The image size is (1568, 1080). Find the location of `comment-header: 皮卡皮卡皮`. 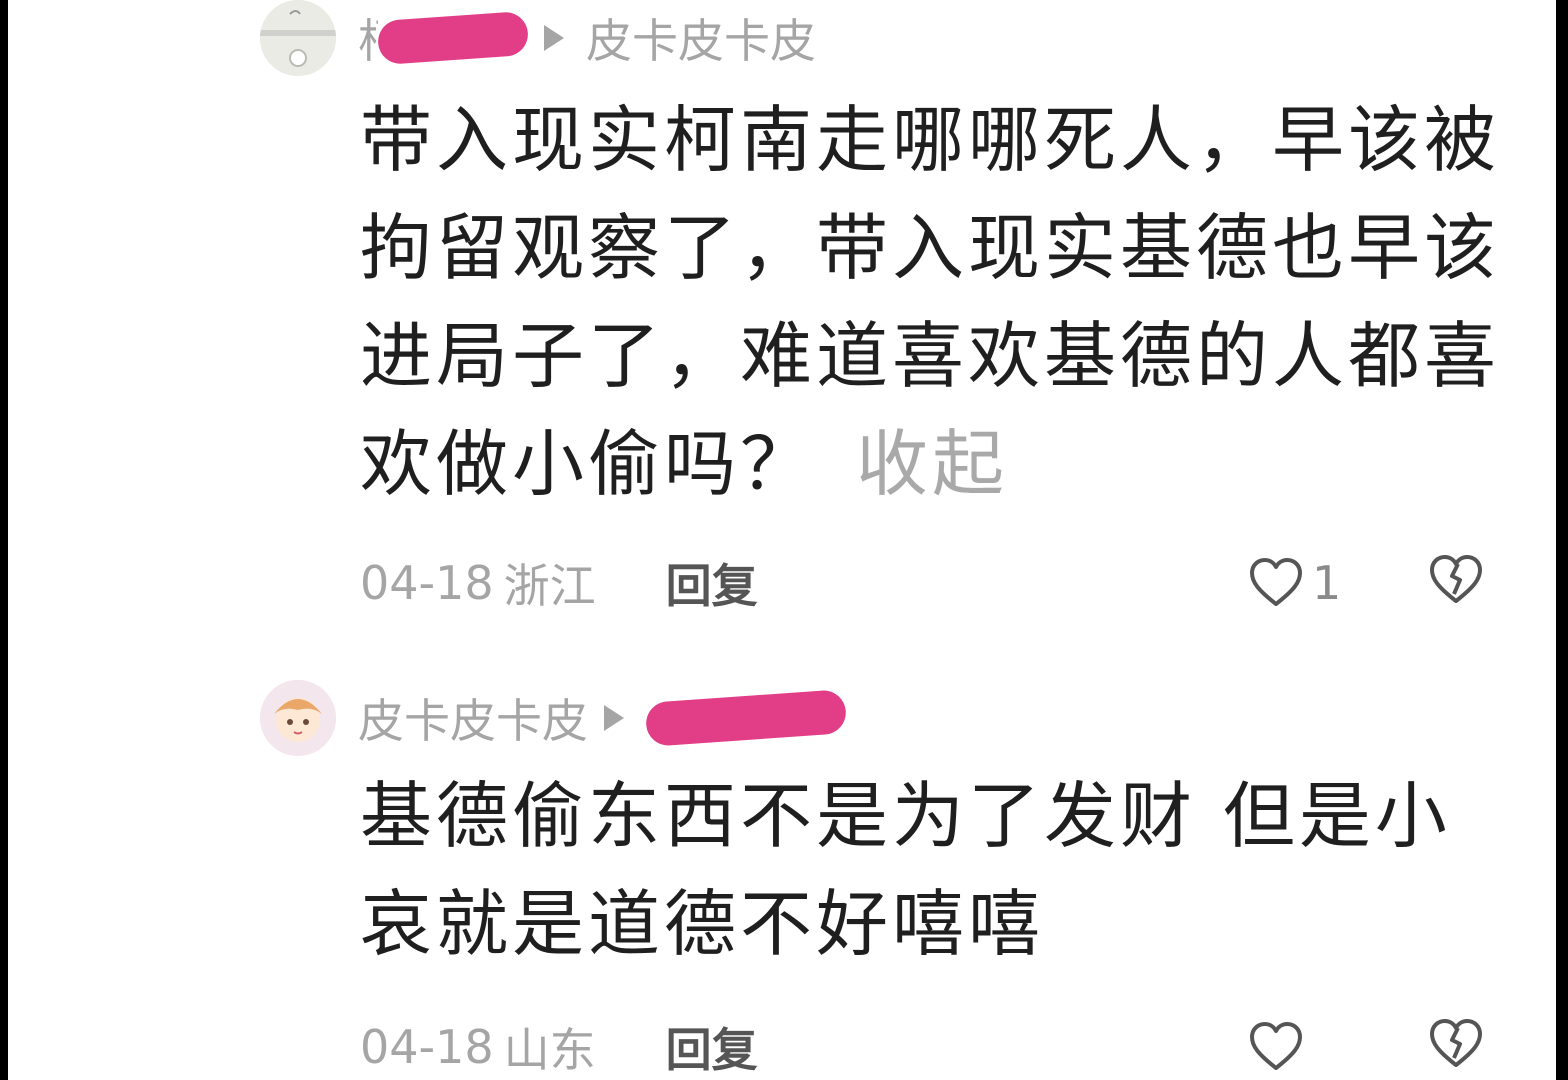

comment-header: 皮卡皮卡皮 is located at coordinates (603, 718).